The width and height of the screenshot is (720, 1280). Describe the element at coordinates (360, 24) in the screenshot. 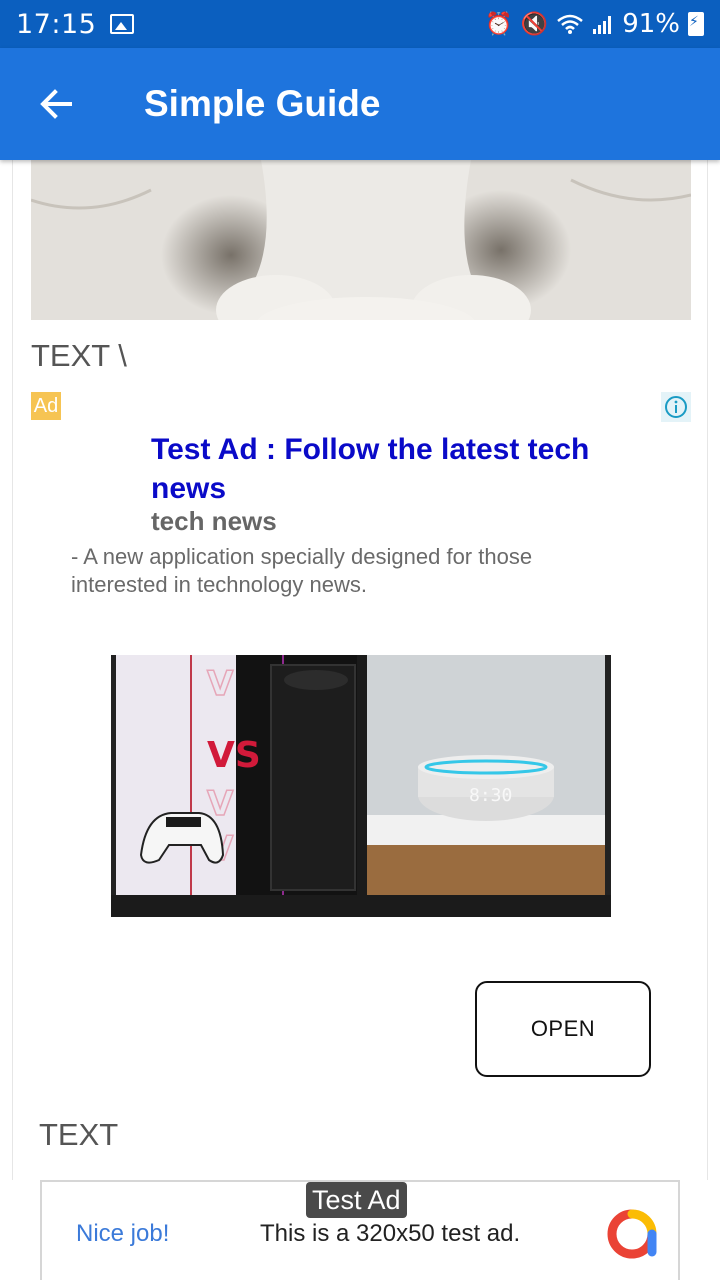

I see `status-bar: 17:15 ⏰ 🔇 91%` at that location.